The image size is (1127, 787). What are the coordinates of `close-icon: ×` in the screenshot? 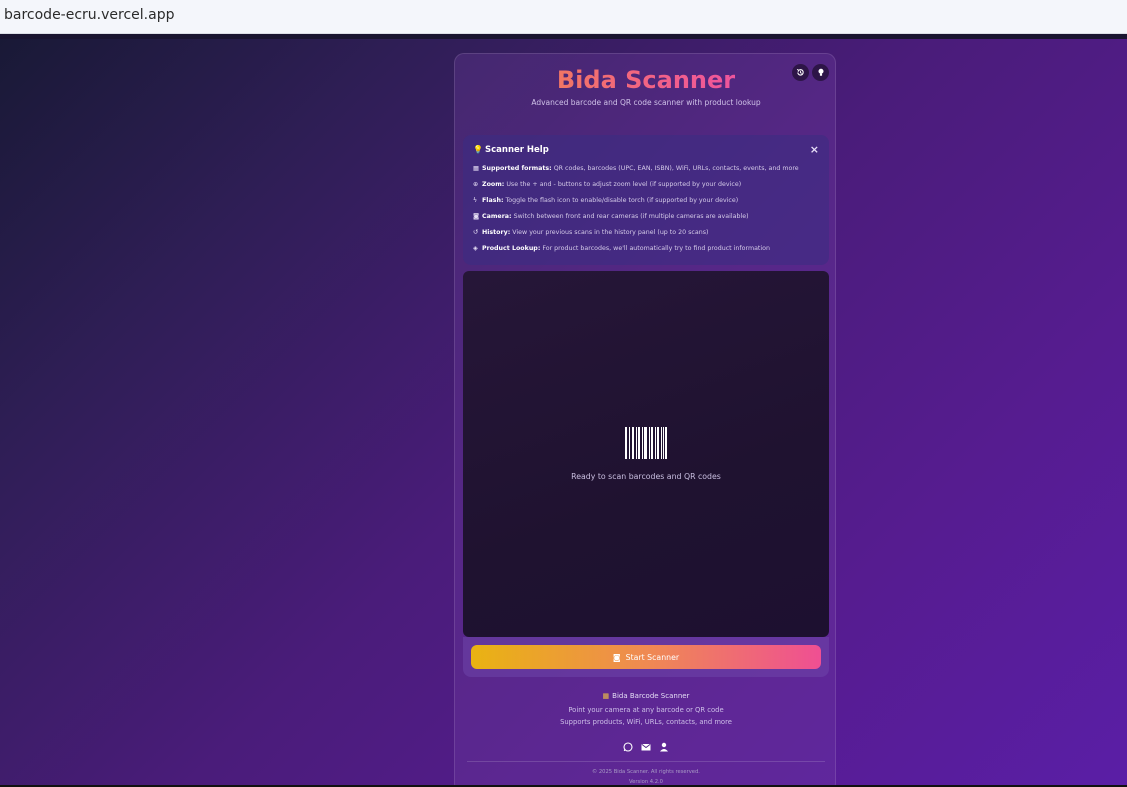 It's located at (814, 149).